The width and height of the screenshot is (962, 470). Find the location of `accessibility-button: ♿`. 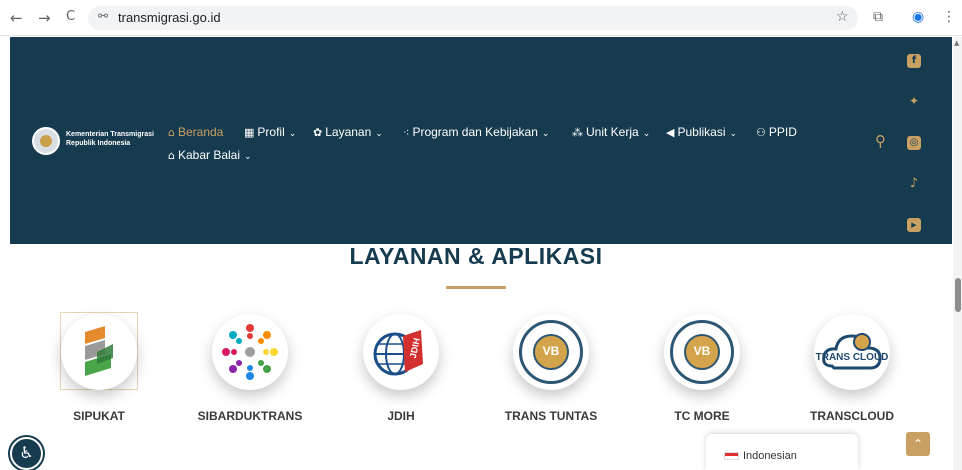

accessibility-button: ♿ is located at coordinates (26, 453).